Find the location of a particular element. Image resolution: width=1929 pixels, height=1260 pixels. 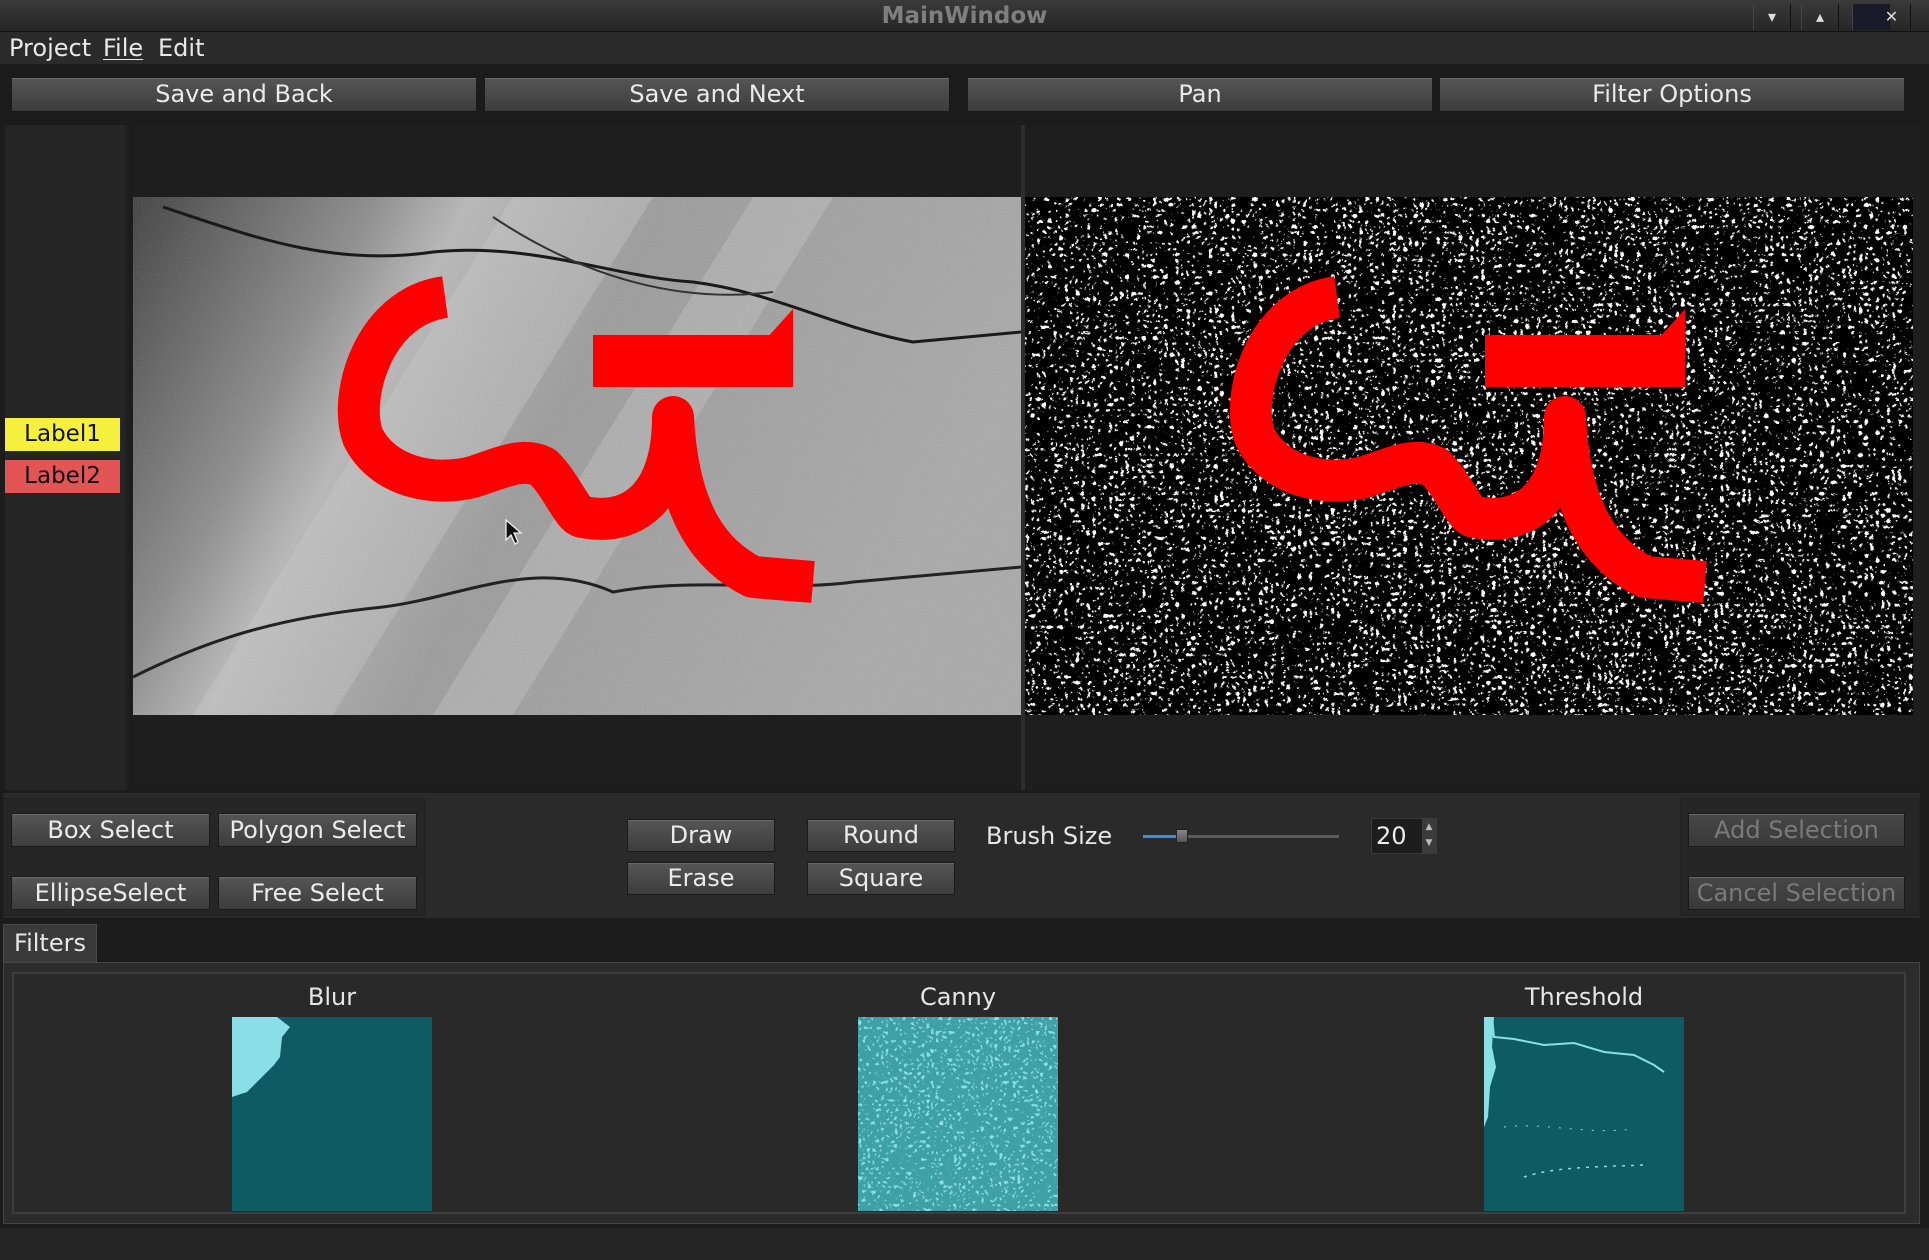

menu-file: File is located at coordinates (123, 48).